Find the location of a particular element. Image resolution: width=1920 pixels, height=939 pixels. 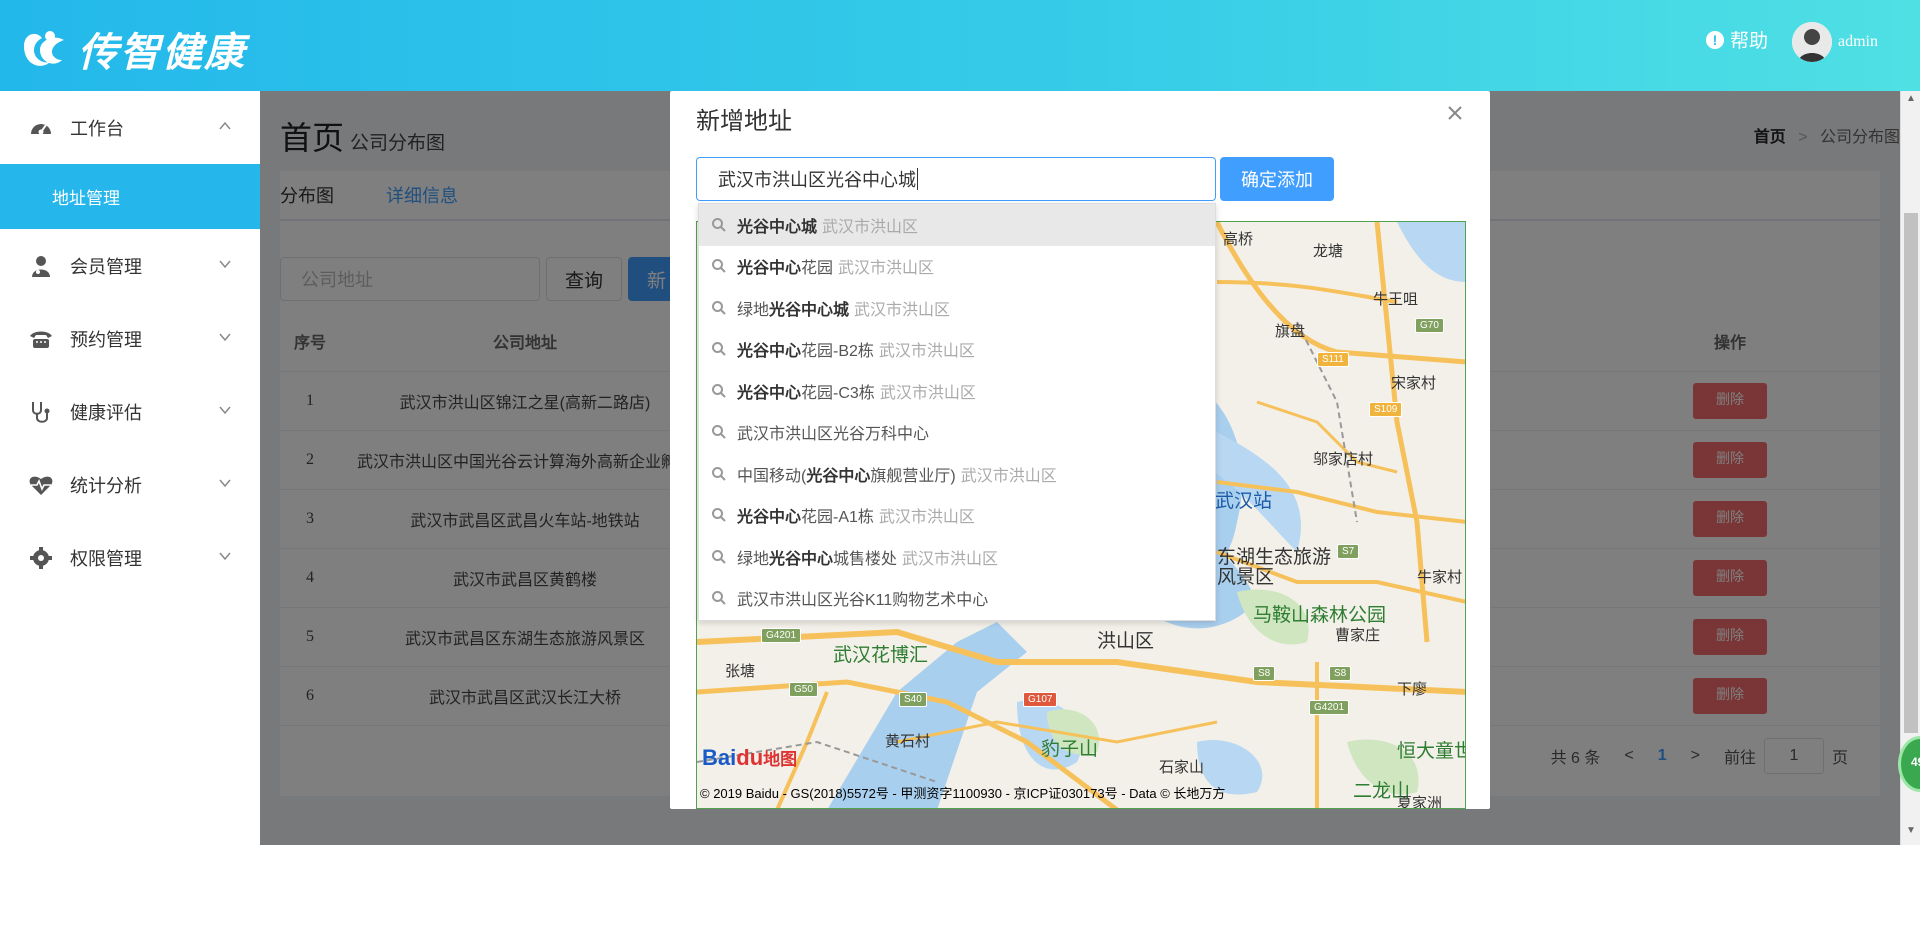

user-menu: admin is located at coordinates (1835, 42).